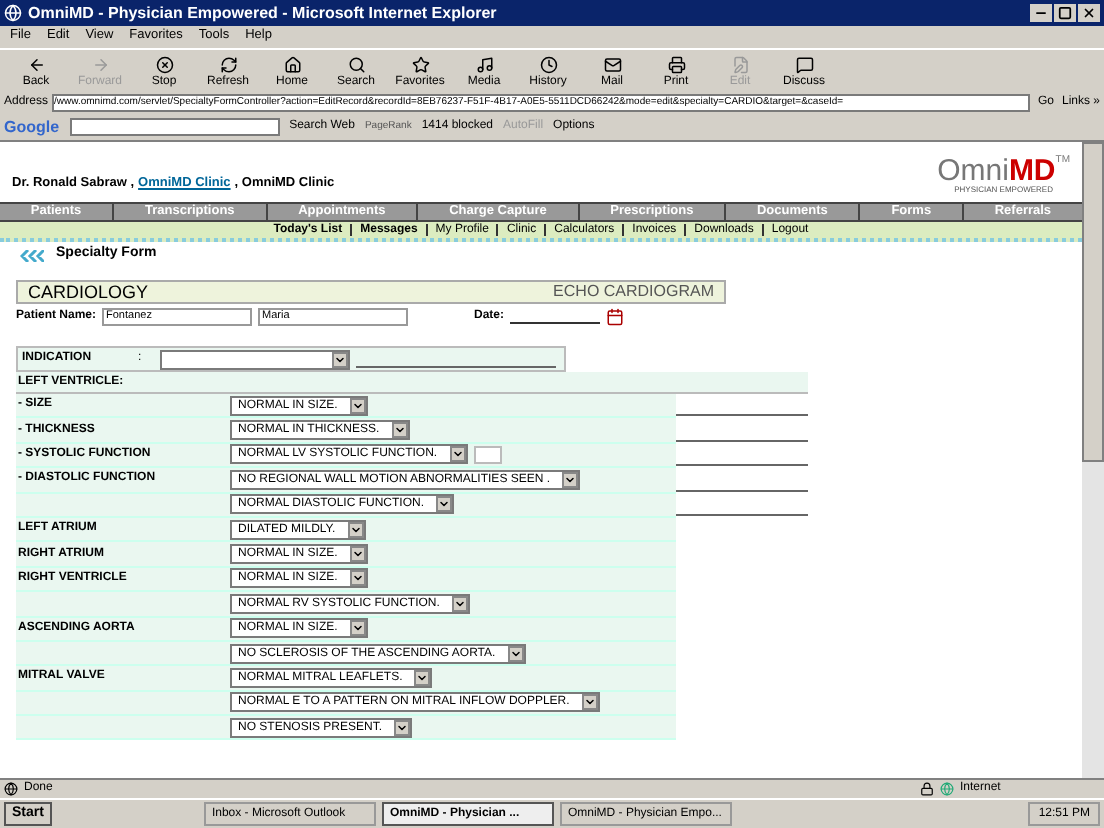 The image size is (1104, 828). What do you see at coordinates (32, 127) in the screenshot?
I see `google-logo: Google` at bounding box center [32, 127].